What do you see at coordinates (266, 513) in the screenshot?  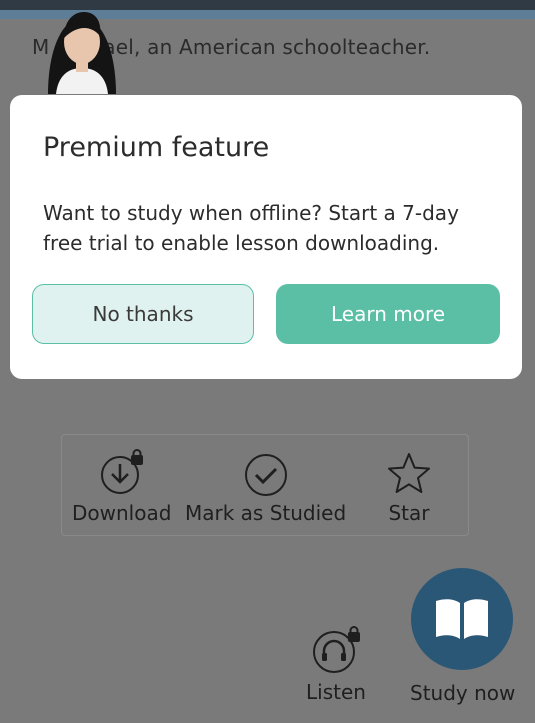 I see `mark-studied-label: Mark as Studied` at bounding box center [266, 513].